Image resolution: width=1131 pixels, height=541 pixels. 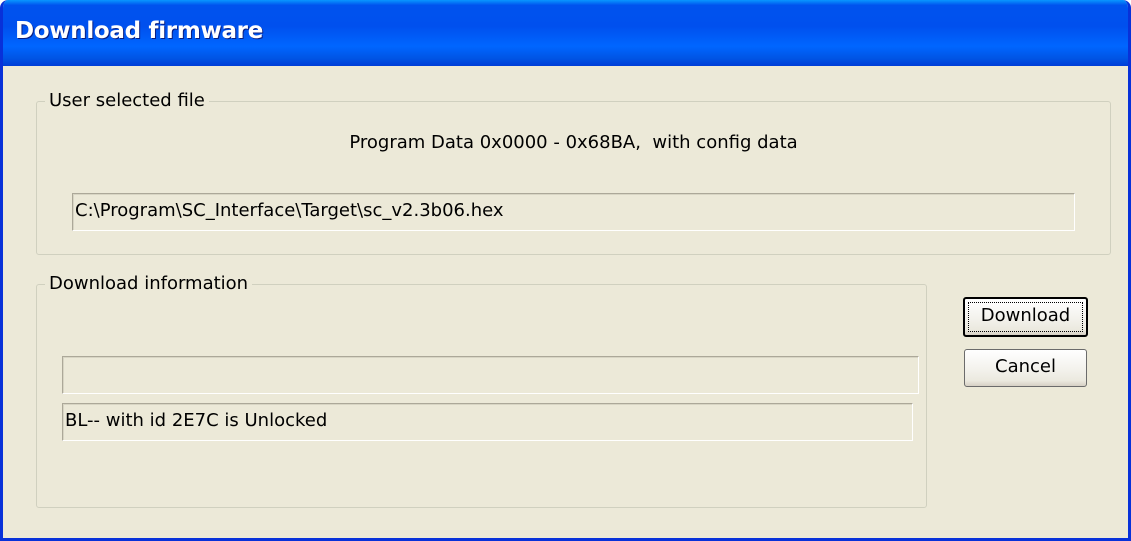 I want to click on cancel-button: Cancel, so click(x=1025, y=368).